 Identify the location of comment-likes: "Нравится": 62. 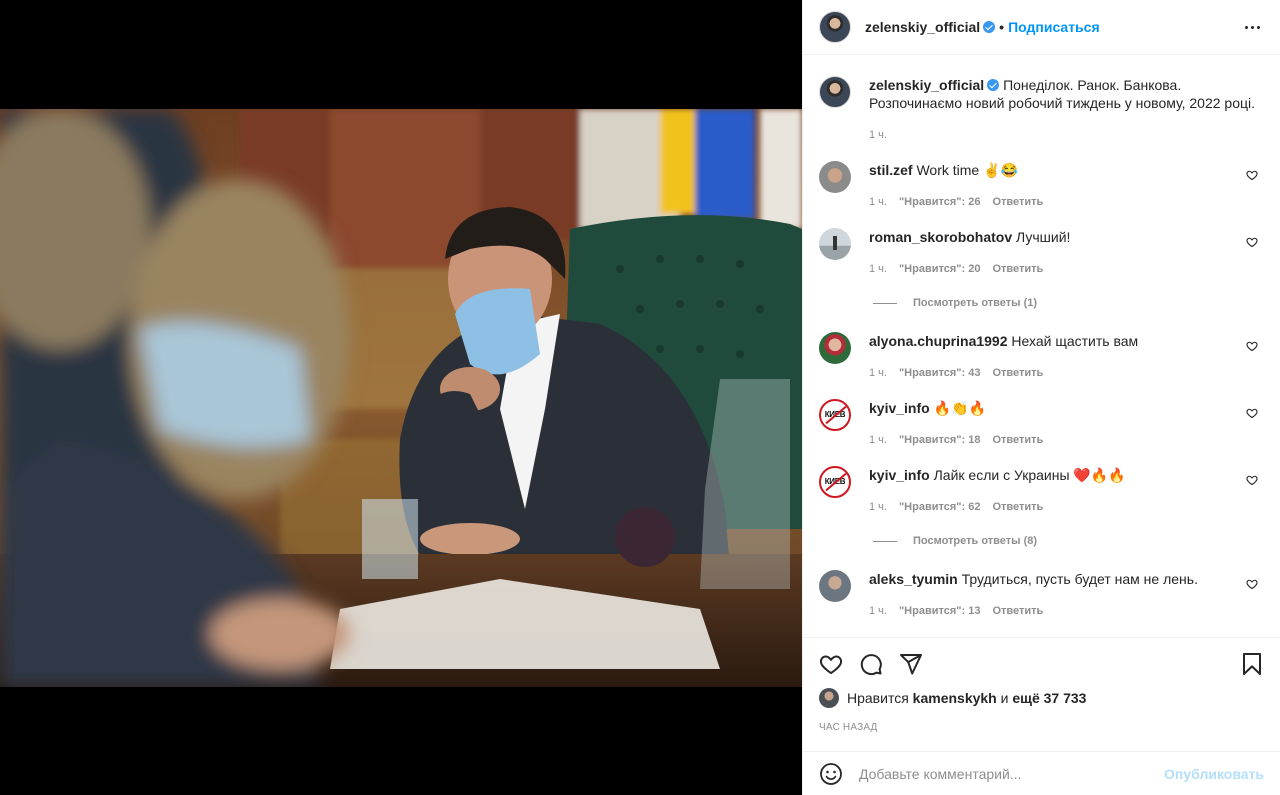
(939, 507).